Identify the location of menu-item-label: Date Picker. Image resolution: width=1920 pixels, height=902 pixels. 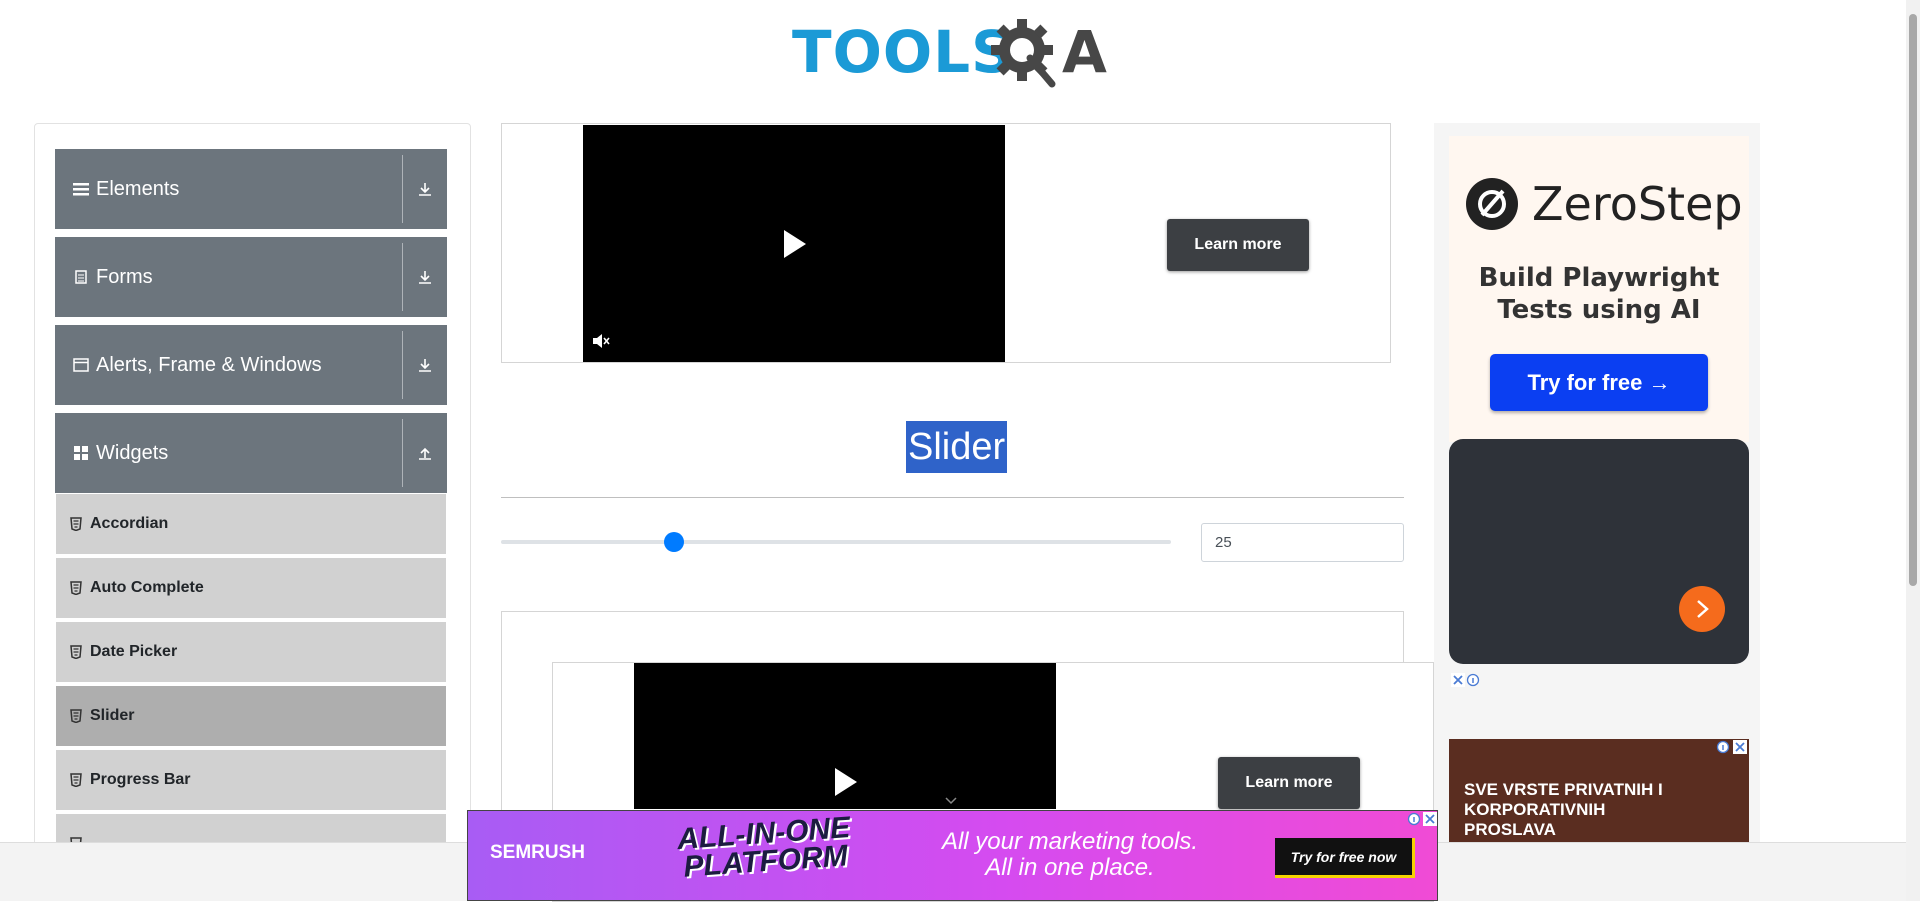
(134, 651).